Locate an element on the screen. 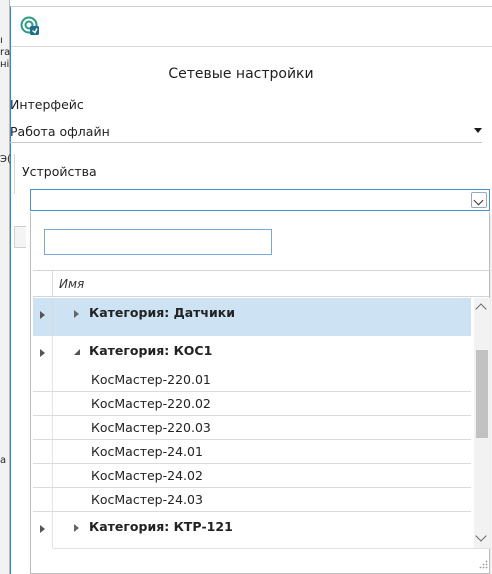 The width and height of the screenshot is (492, 574). scrollbar-thumb is located at coordinates (482, 394).